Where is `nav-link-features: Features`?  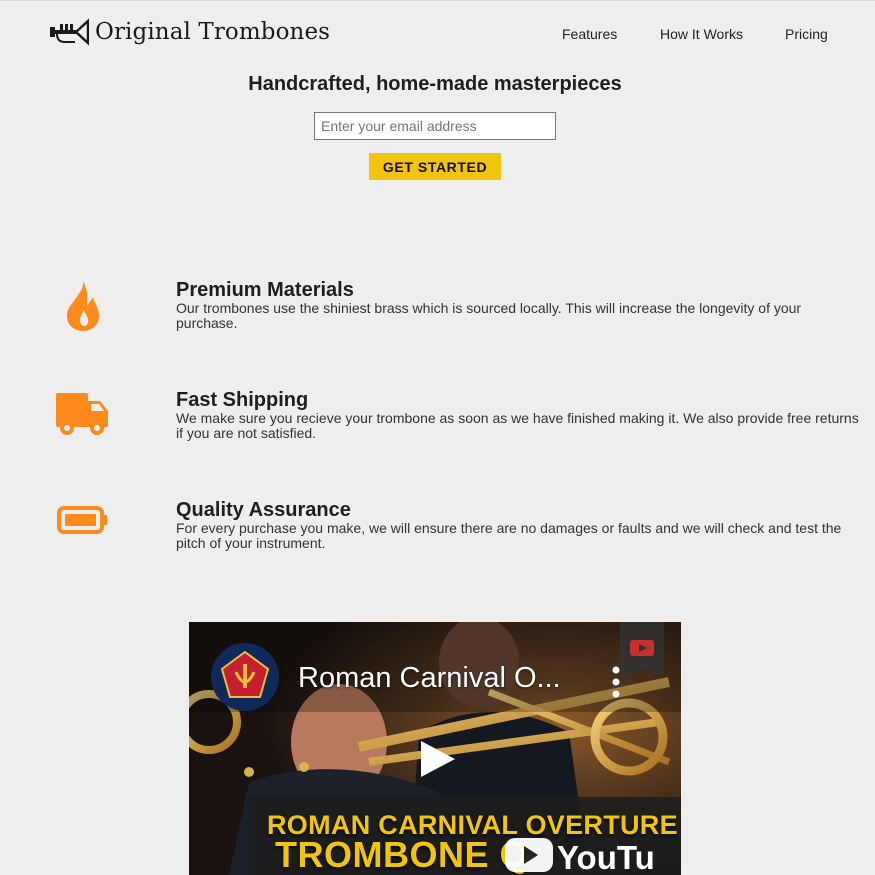 nav-link-features: Features is located at coordinates (589, 34).